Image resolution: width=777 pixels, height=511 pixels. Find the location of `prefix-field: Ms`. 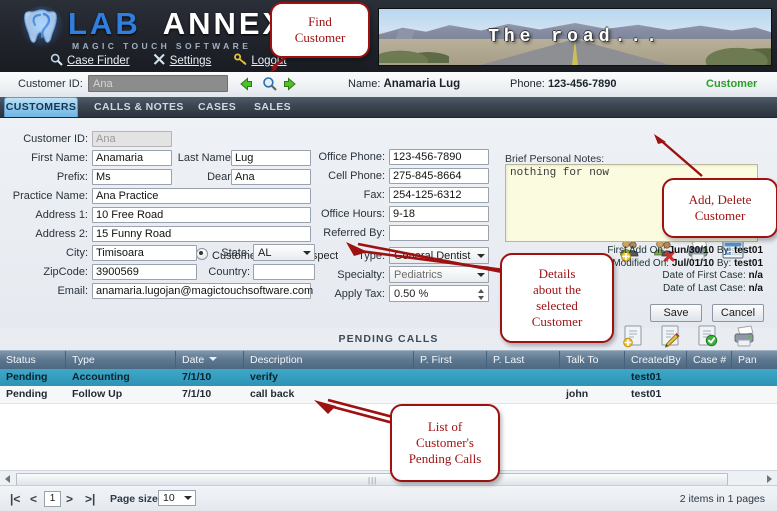

prefix-field: Ms is located at coordinates (132, 177).